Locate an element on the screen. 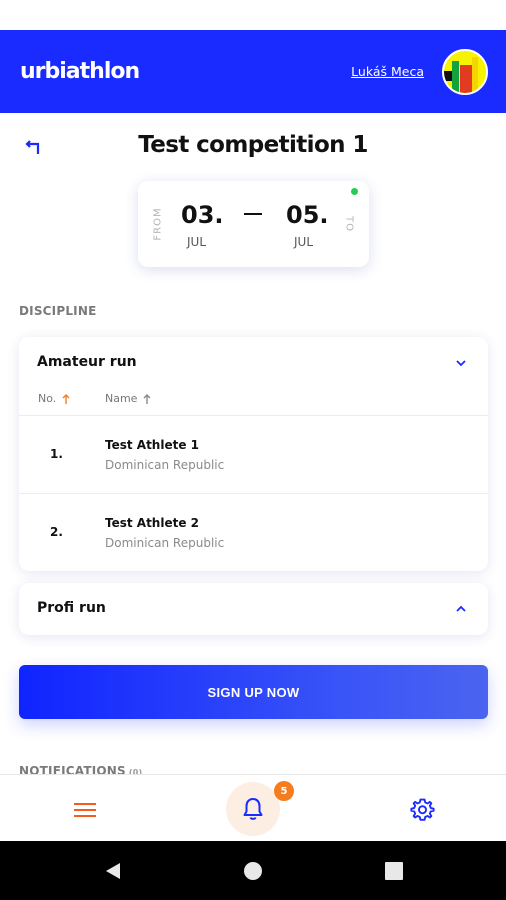 This screenshot has height=900, width=506. bottom-nav: 5 is located at coordinates (253, 807).